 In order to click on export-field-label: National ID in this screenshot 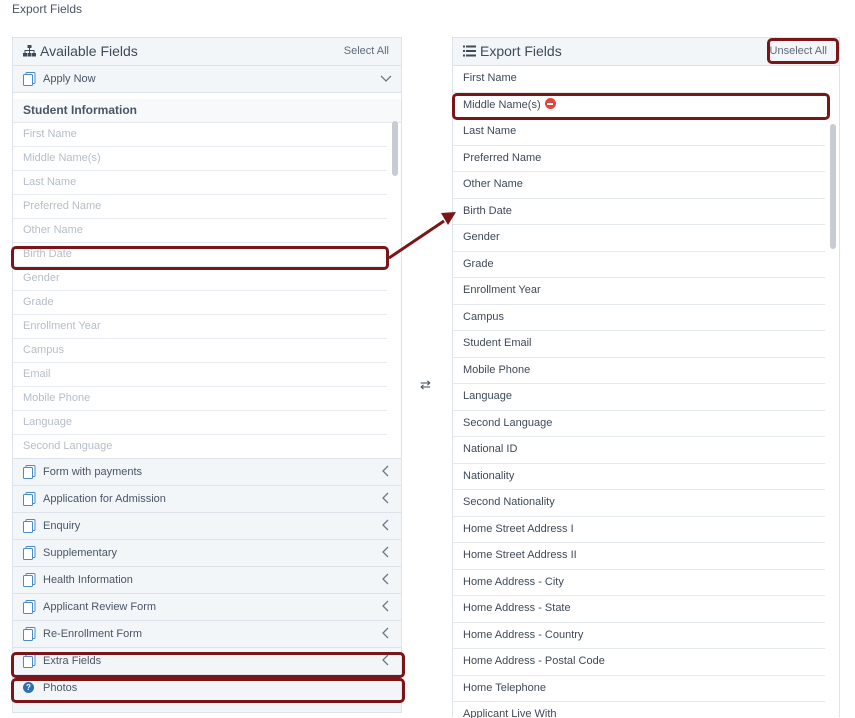, I will do `click(490, 449)`.